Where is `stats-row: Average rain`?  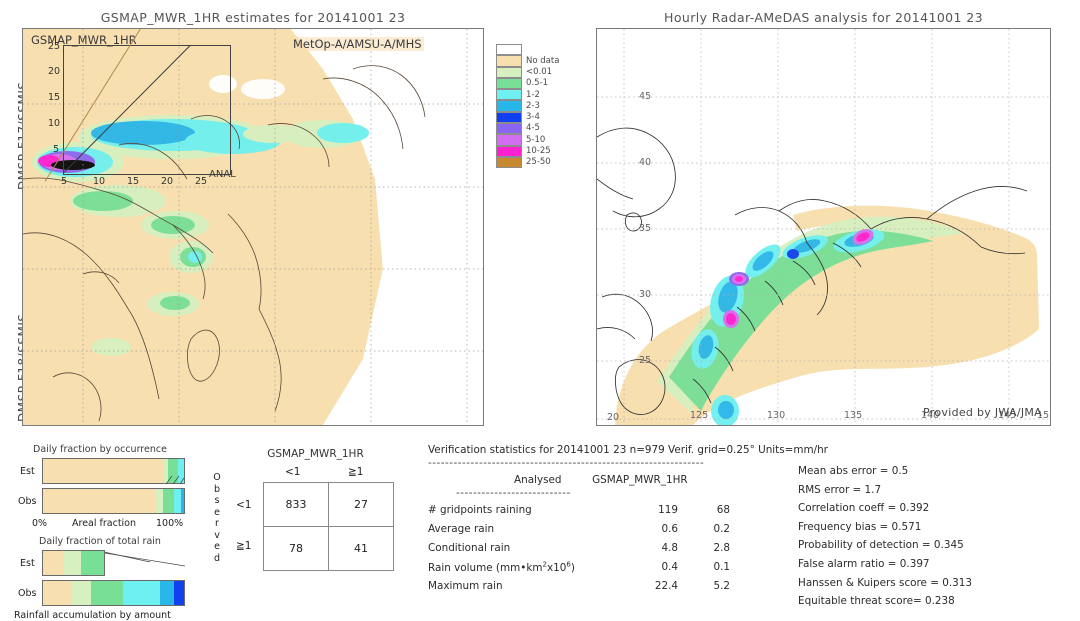 stats-row: Average rain is located at coordinates (461, 529).